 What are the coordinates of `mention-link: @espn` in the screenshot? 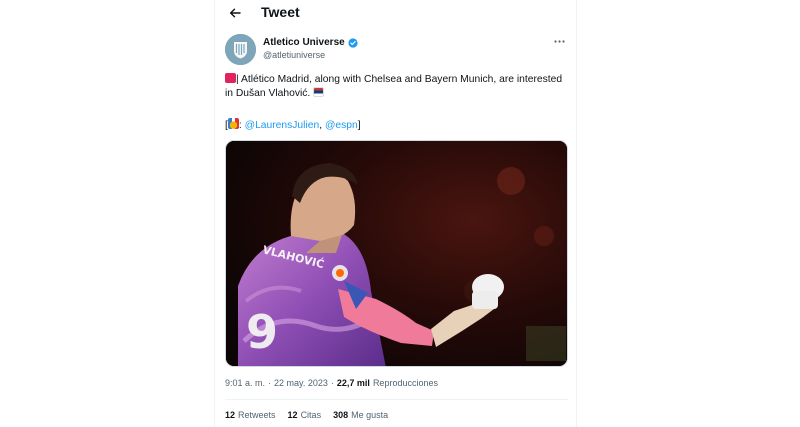 It's located at (341, 125).